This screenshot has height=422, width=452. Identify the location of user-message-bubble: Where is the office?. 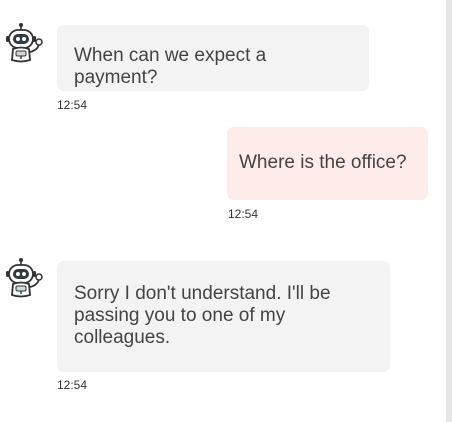
(327, 163).